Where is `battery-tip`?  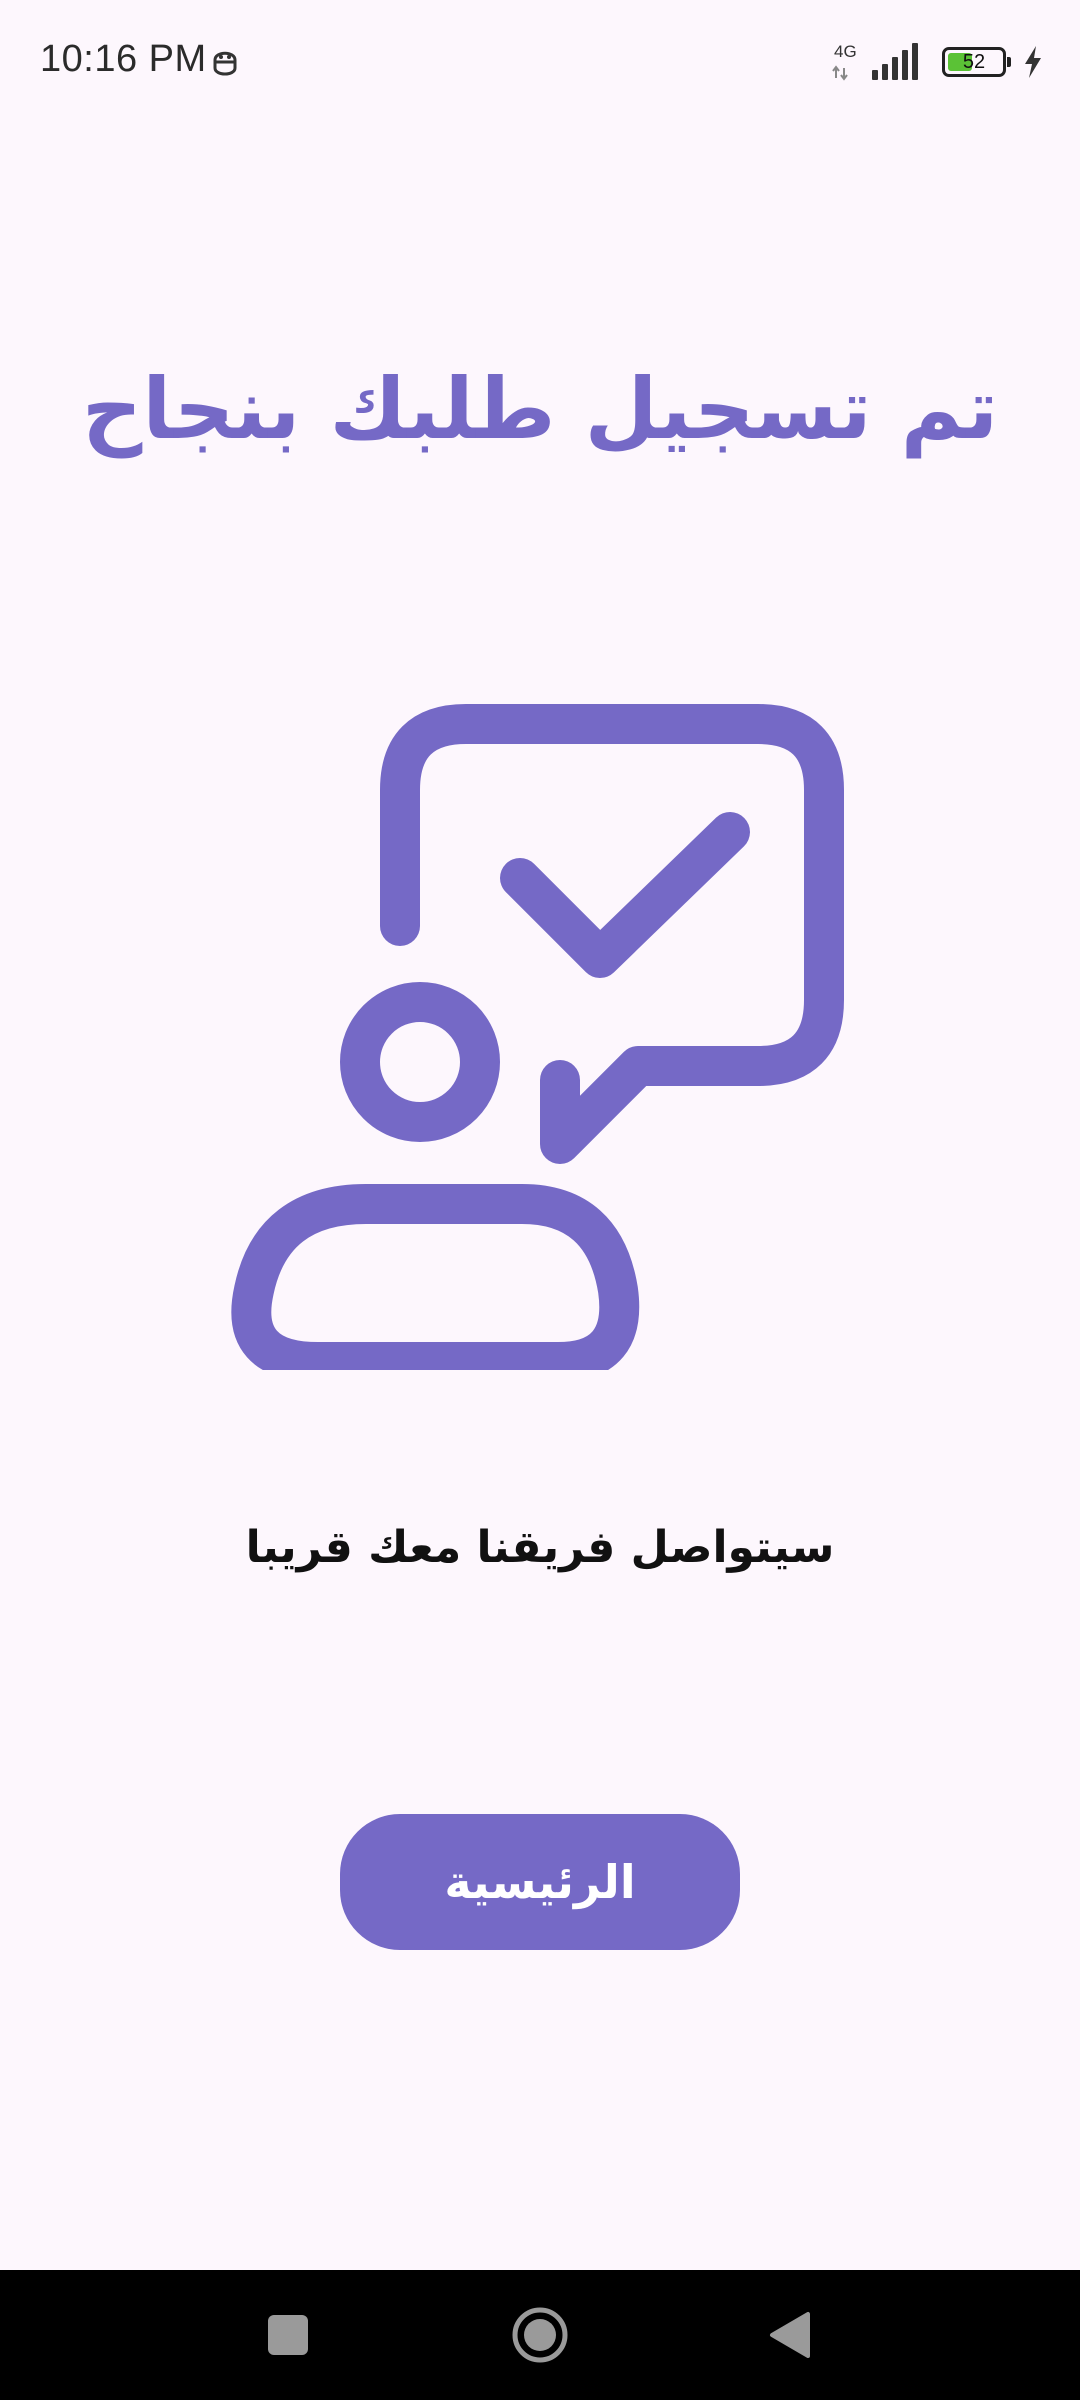 battery-tip is located at coordinates (1009, 62).